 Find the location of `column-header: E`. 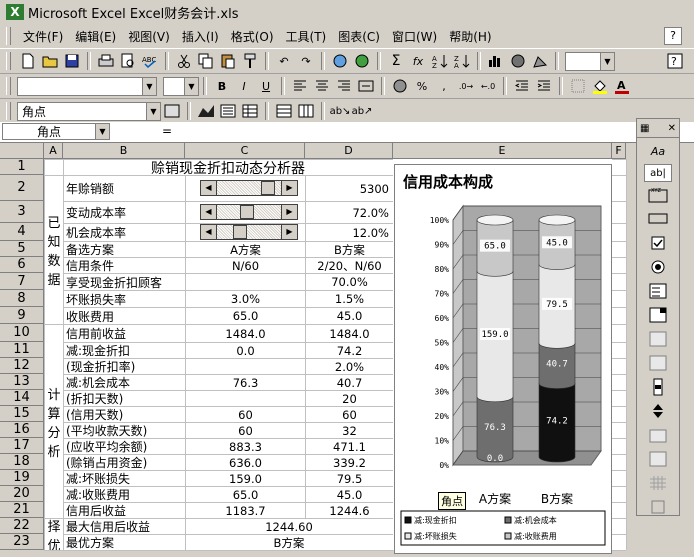

column-header: E is located at coordinates (502, 151).